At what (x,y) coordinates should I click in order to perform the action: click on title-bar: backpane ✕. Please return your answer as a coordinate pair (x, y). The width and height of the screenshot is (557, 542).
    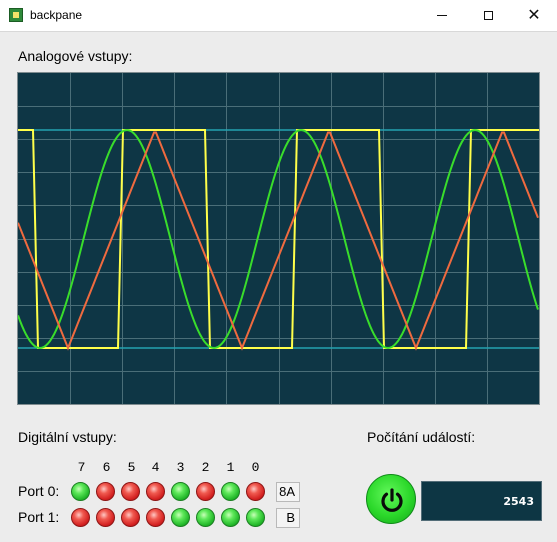
    Looking at the image, I should click on (278, 16).